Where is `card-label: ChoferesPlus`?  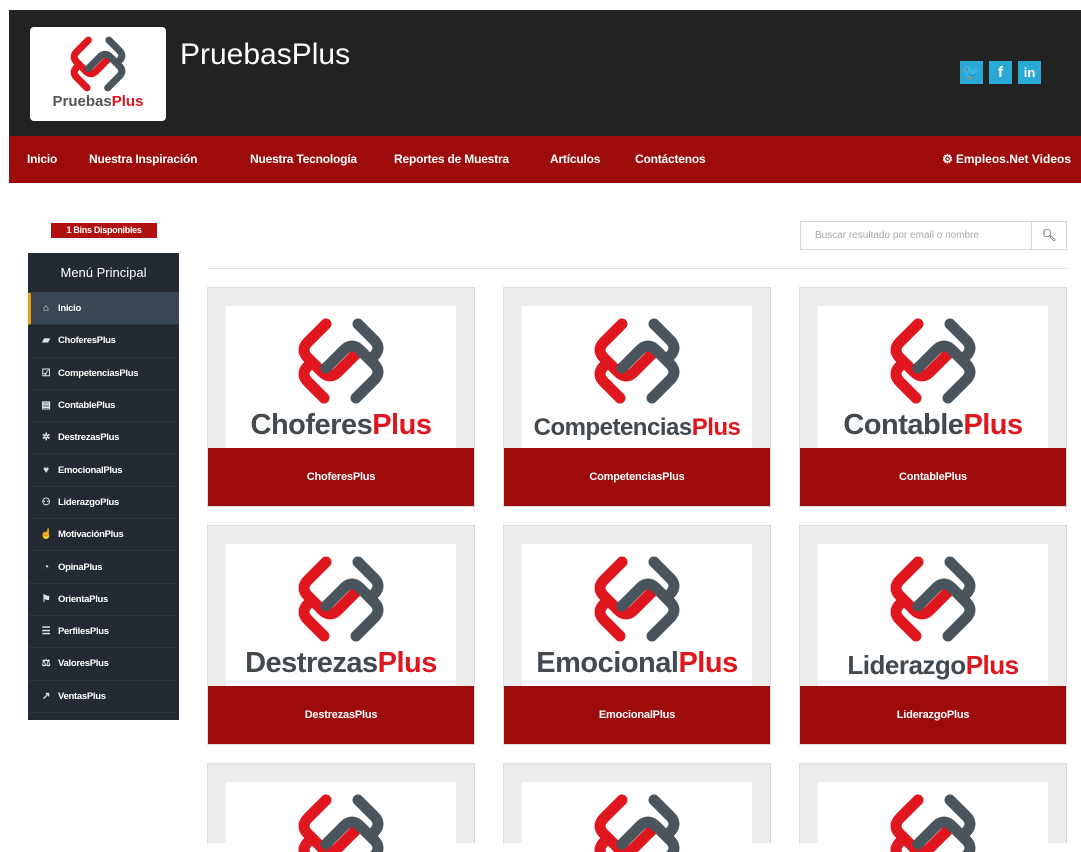 card-label: ChoferesPlus is located at coordinates (341, 477).